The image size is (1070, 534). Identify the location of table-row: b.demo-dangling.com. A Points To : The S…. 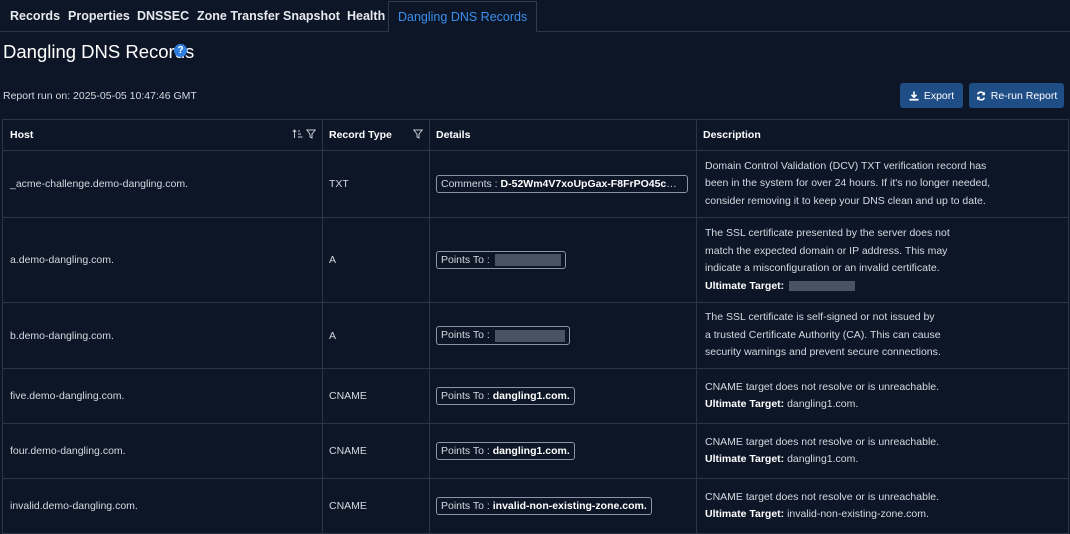
(535, 335).